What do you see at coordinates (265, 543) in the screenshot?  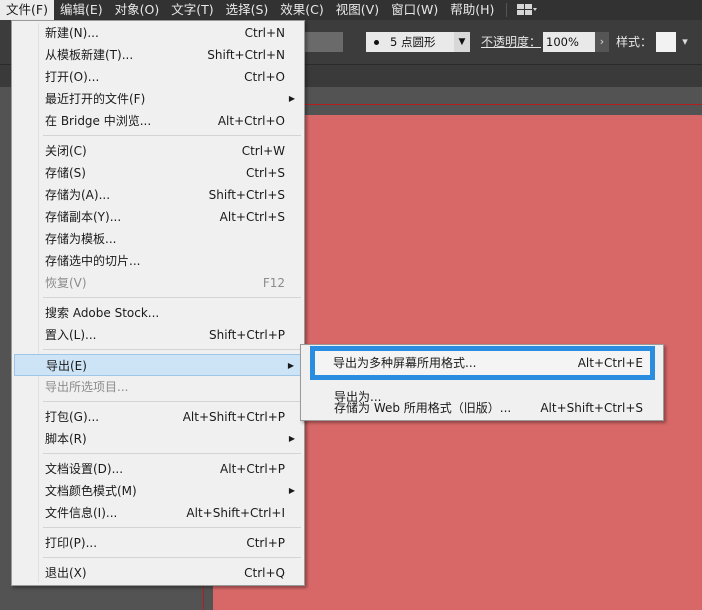 I see `menu-item-shortcut: Ctrl+P` at bounding box center [265, 543].